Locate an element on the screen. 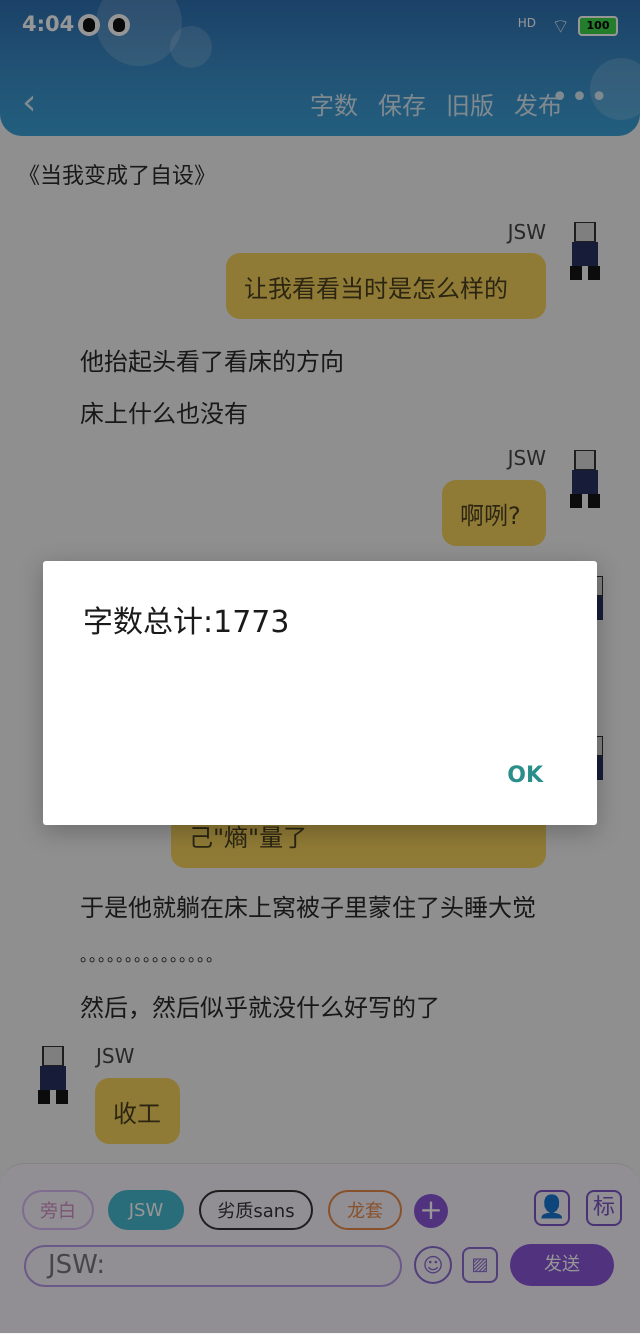  dialog-title: 字数总计:1773 is located at coordinates (186, 622).